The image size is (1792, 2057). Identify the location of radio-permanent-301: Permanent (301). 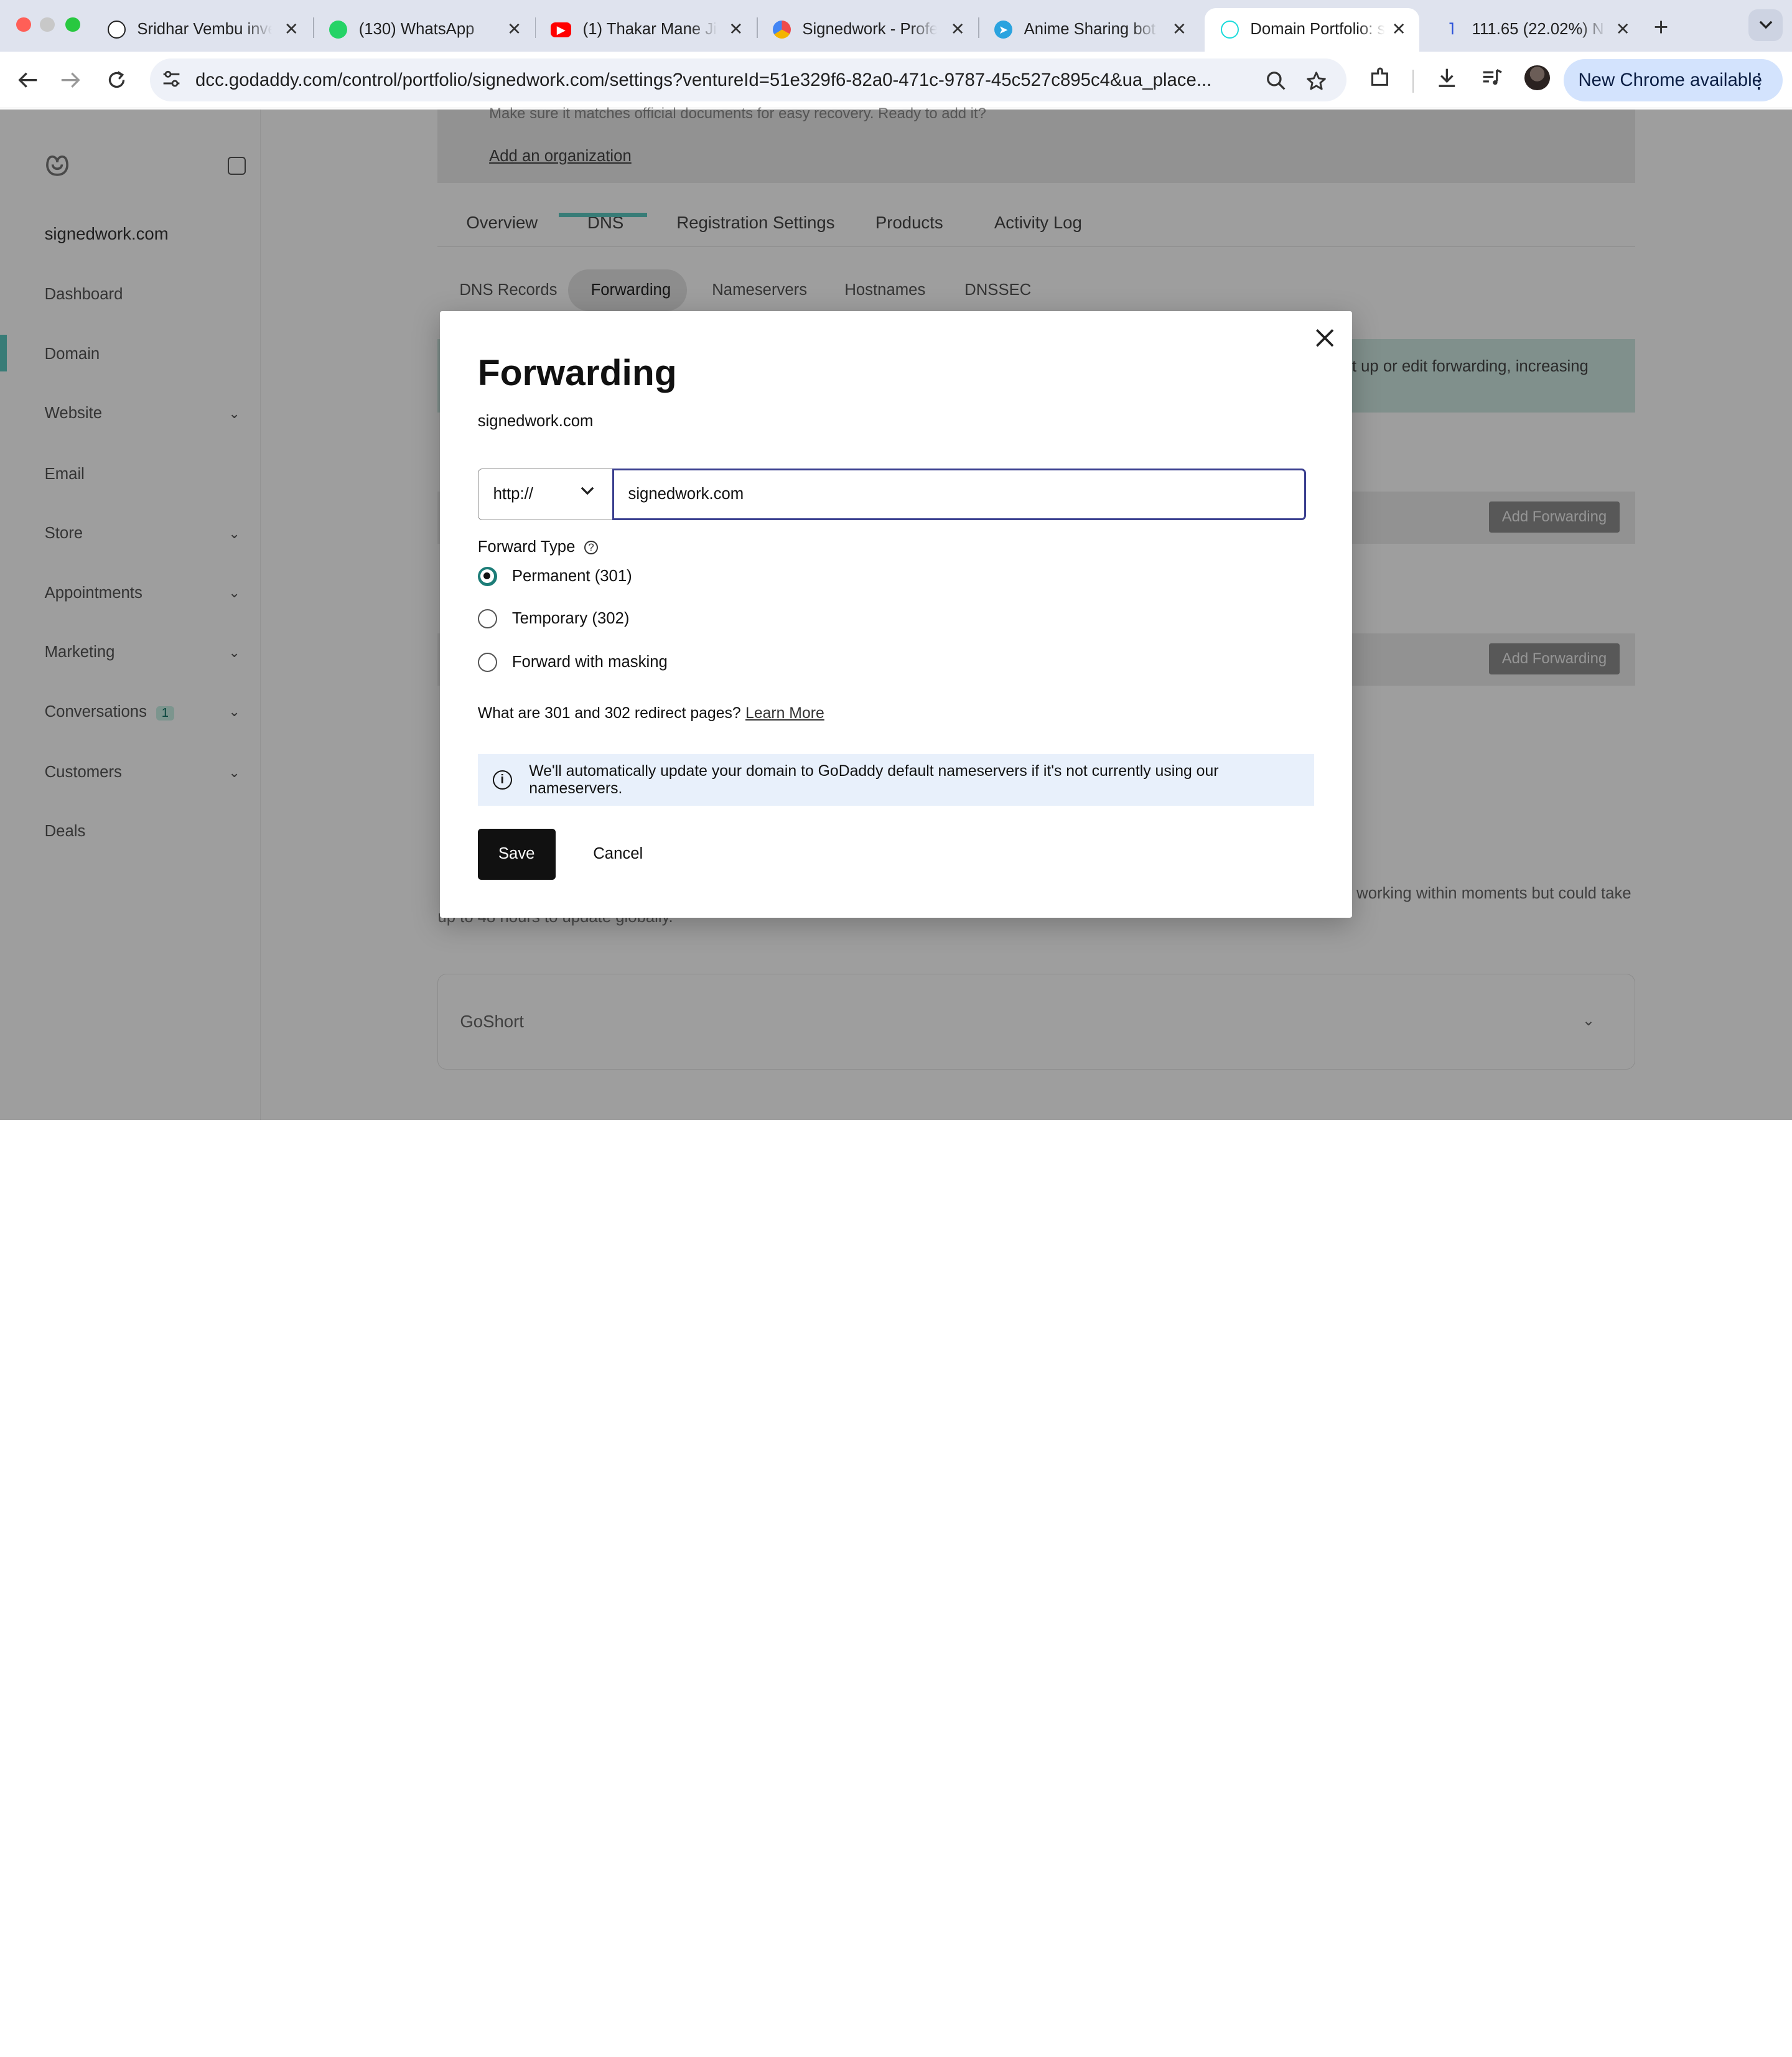
(554, 576).